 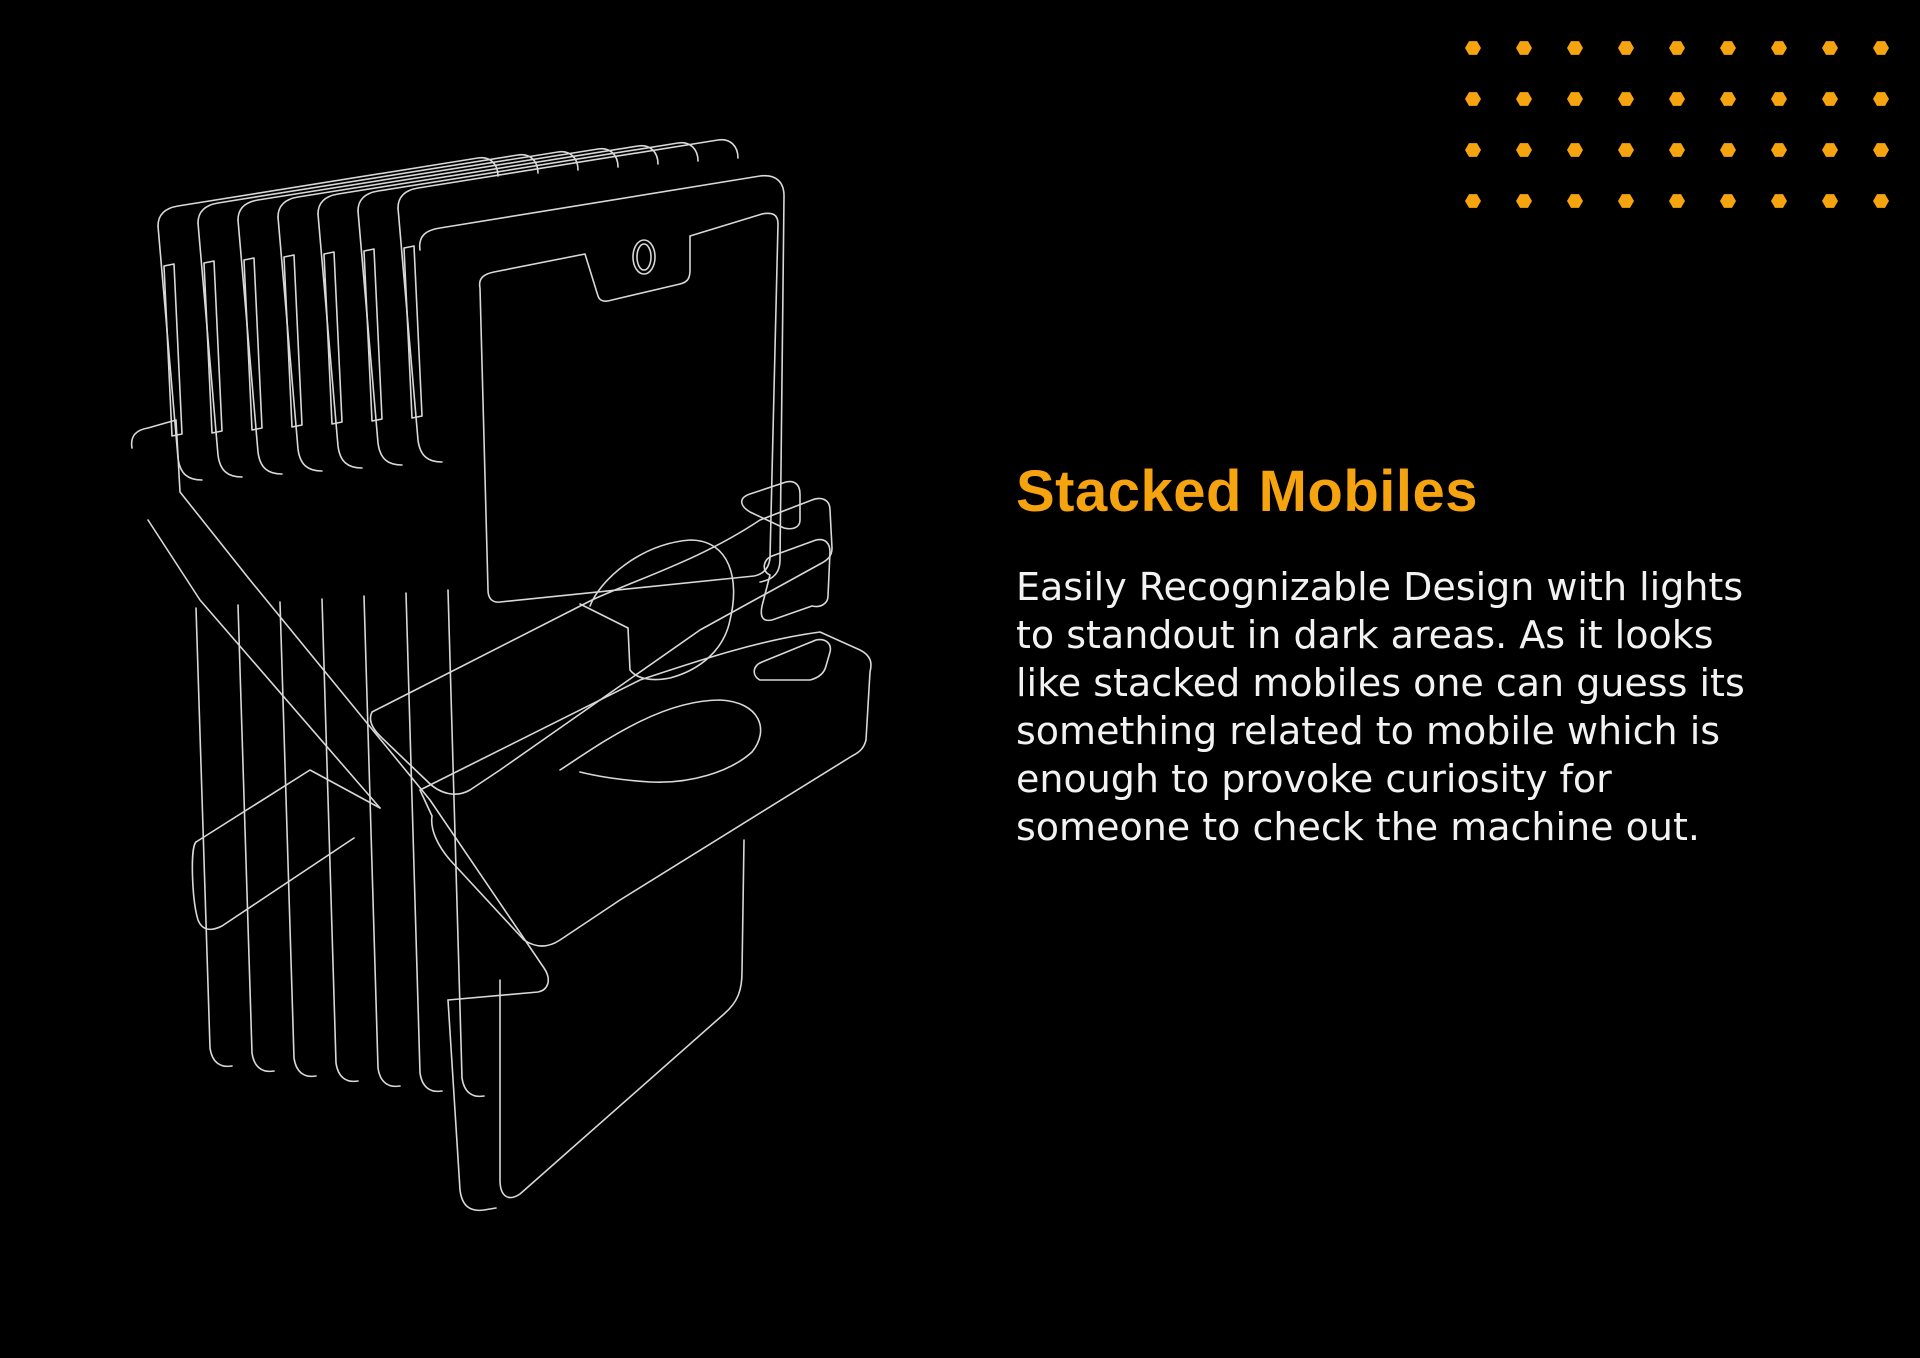 I want to click on description-line: like stacked mobiles one can guess its, so click(x=1380, y=683).